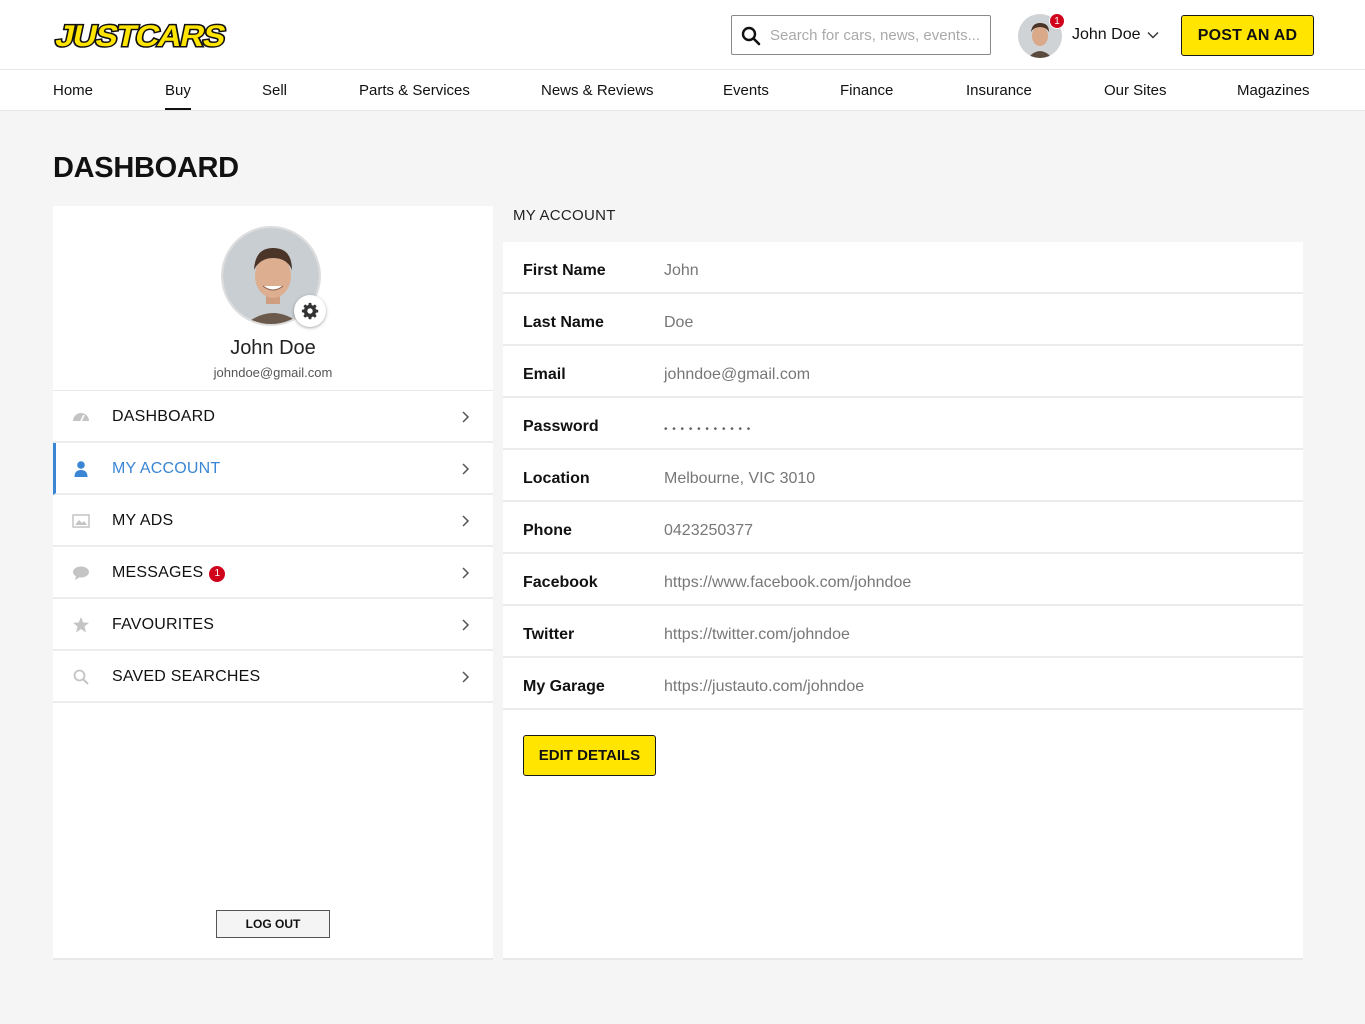 The height and width of the screenshot is (1024, 1365). Describe the element at coordinates (903, 476) in the screenshot. I see `detail-row-location: Location Melbourne, VIC 3010` at that location.